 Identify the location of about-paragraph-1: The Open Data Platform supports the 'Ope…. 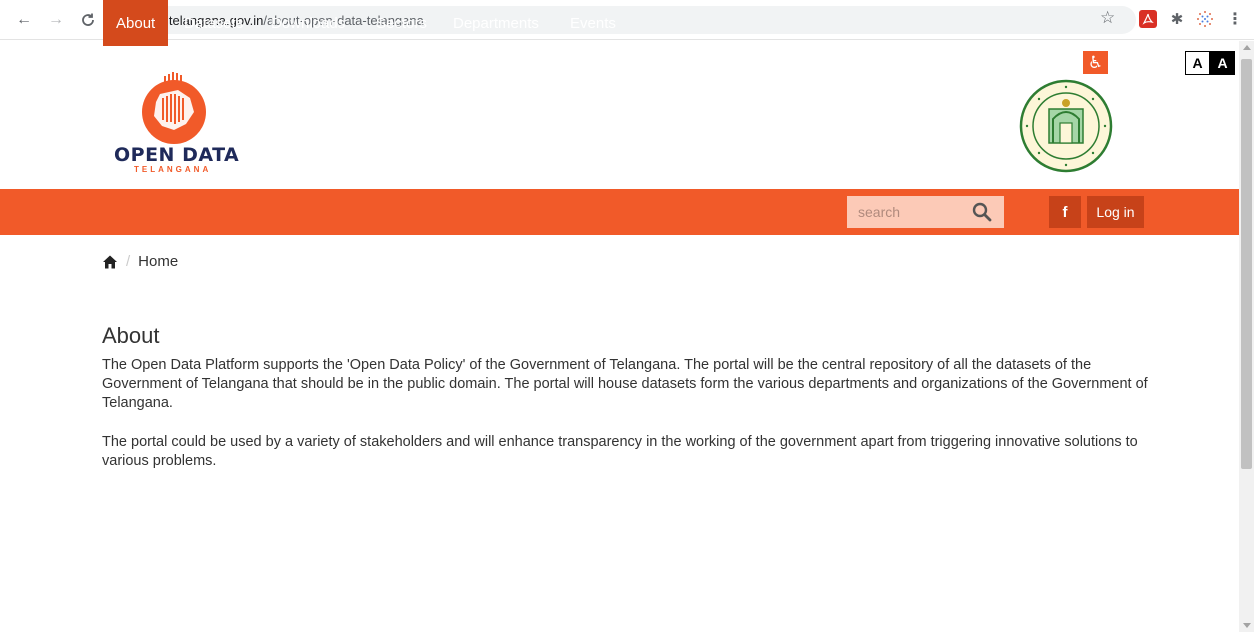
(625, 384).